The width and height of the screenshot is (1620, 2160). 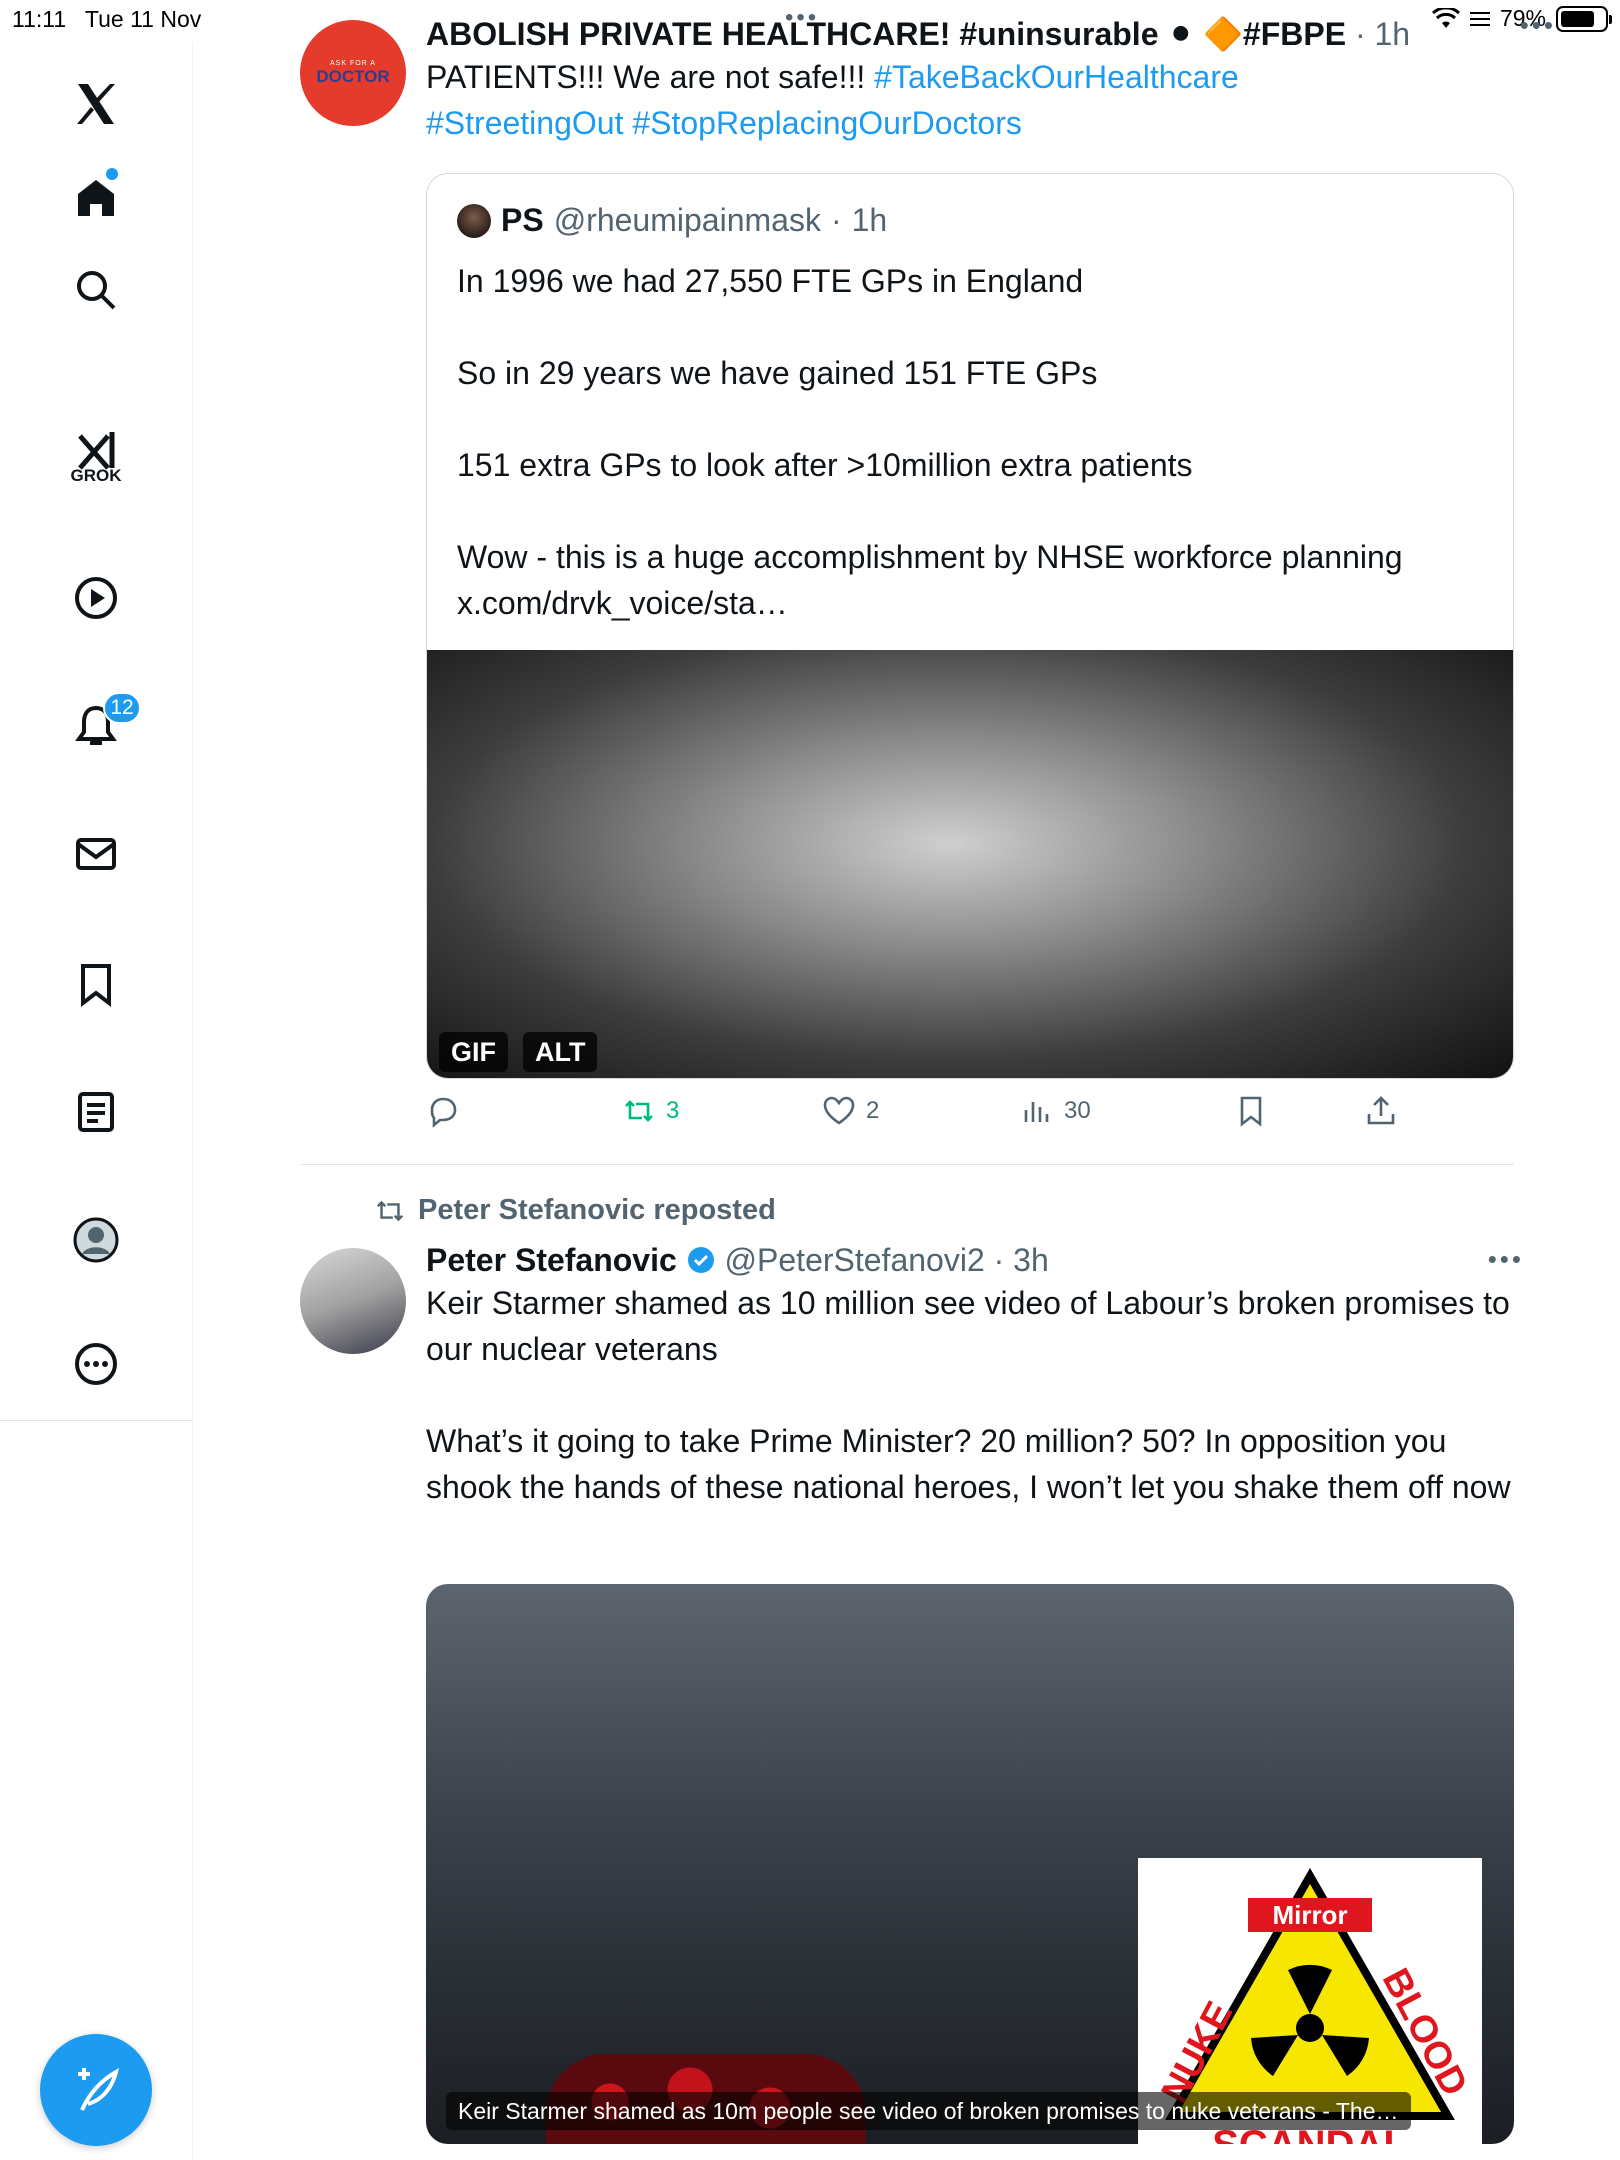 I want to click on compose-post-button, so click(x=96, y=2090).